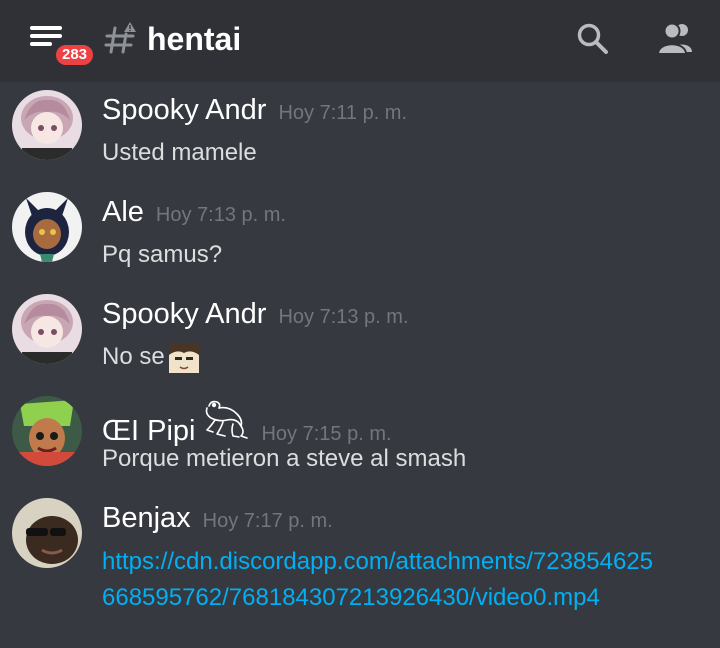  I want to click on hash-icon, so click(120, 38).